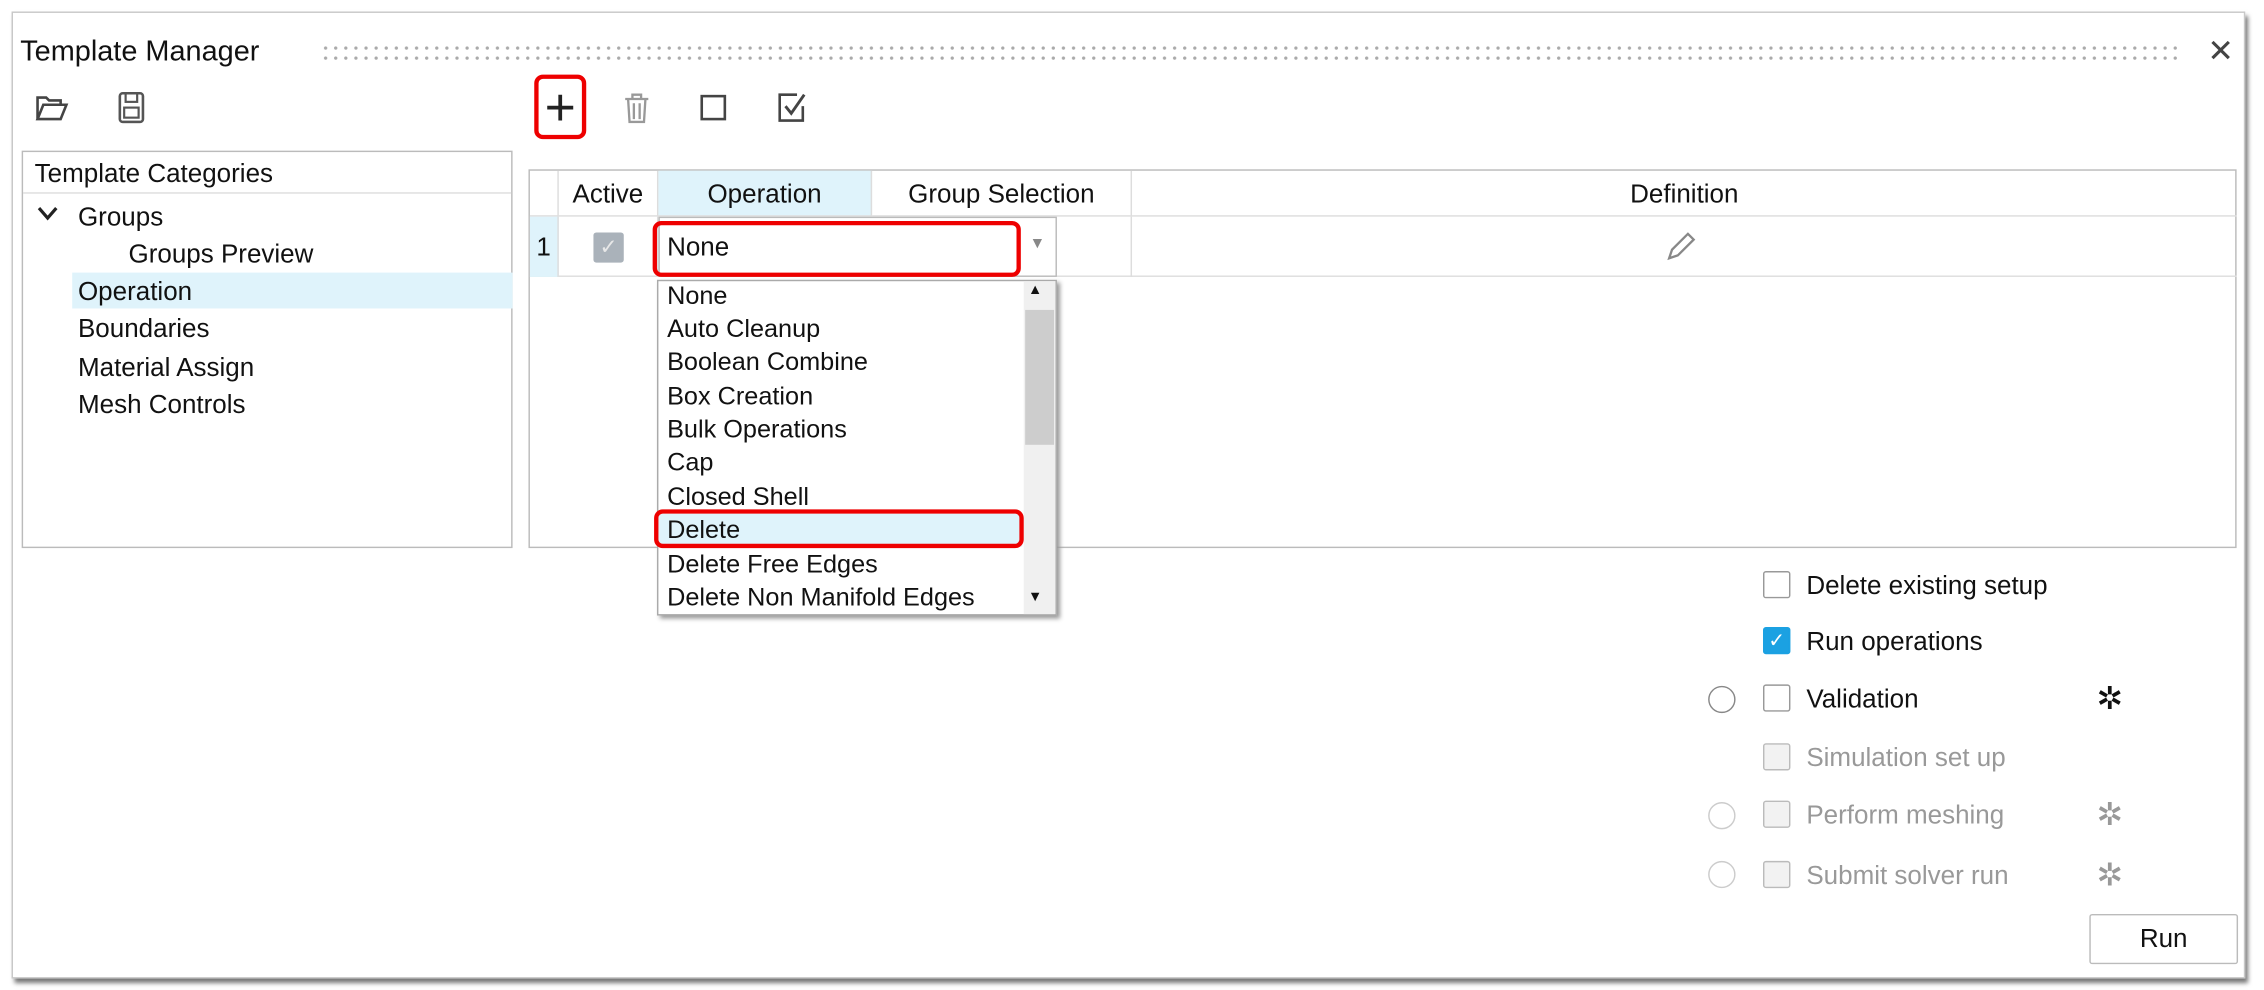 This screenshot has width=2264, height=990. Describe the element at coordinates (1894, 641) in the screenshot. I see `run-operations-label: Run operations` at that location.